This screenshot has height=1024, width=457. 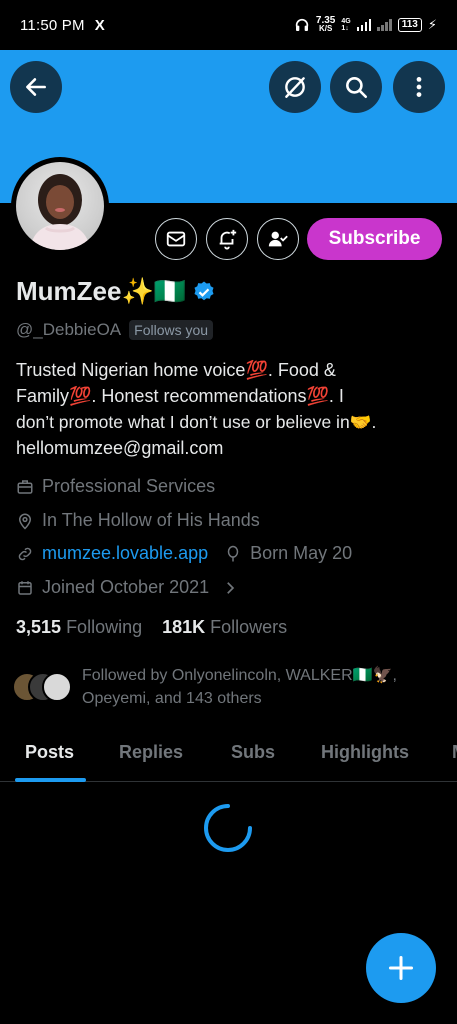 I want to click on followed-by-avatars, so click(x=43, y=689).